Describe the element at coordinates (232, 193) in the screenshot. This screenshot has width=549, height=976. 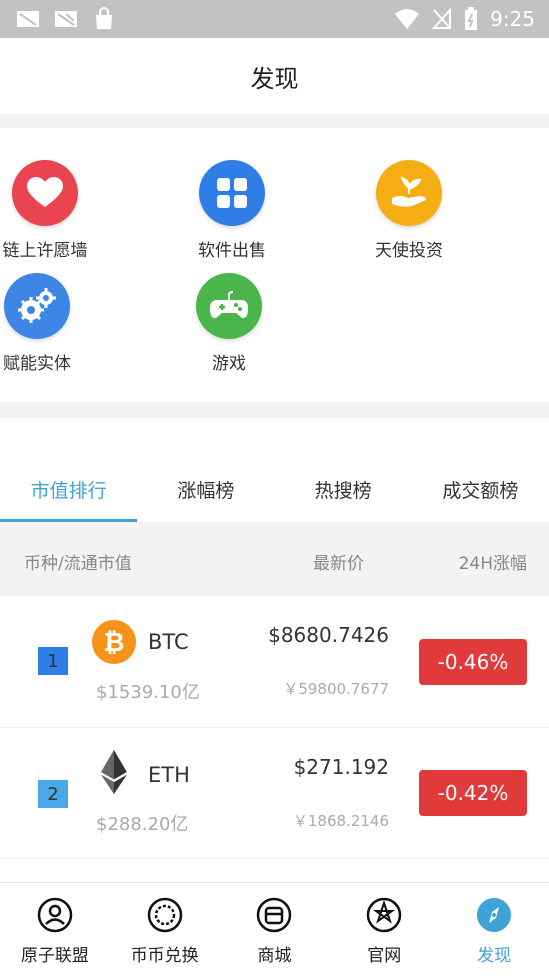
I see `apps-grid-icon` at that location.